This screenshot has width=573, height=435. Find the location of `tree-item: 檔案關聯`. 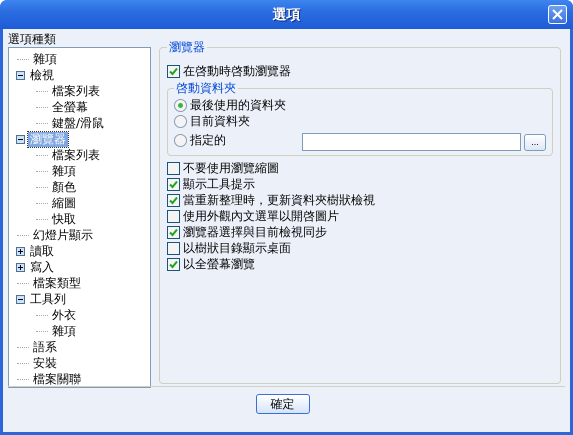

tree-item: 檔案關聯 is located at coordinates (57, 379).